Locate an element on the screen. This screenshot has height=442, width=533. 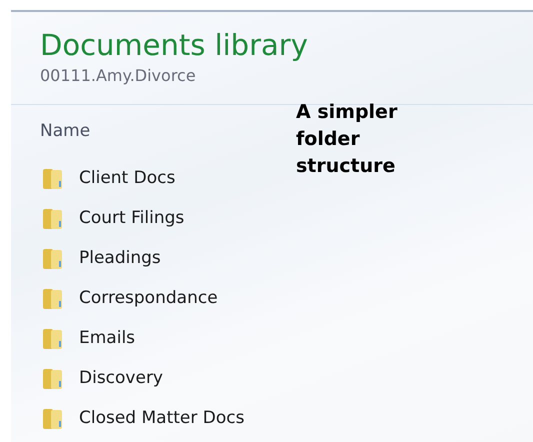
annotation-text: A simpler folder structure is located at coordinates (347, 139).